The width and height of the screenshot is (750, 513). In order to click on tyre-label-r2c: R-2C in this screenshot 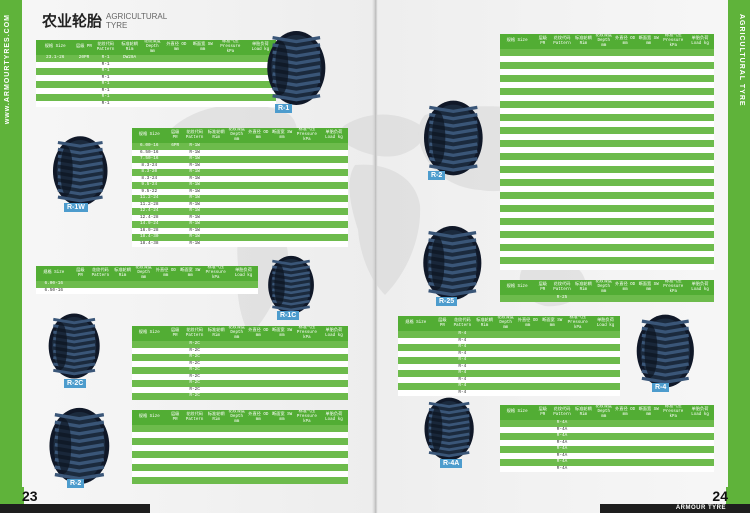, I will do `click(75, 383)`.